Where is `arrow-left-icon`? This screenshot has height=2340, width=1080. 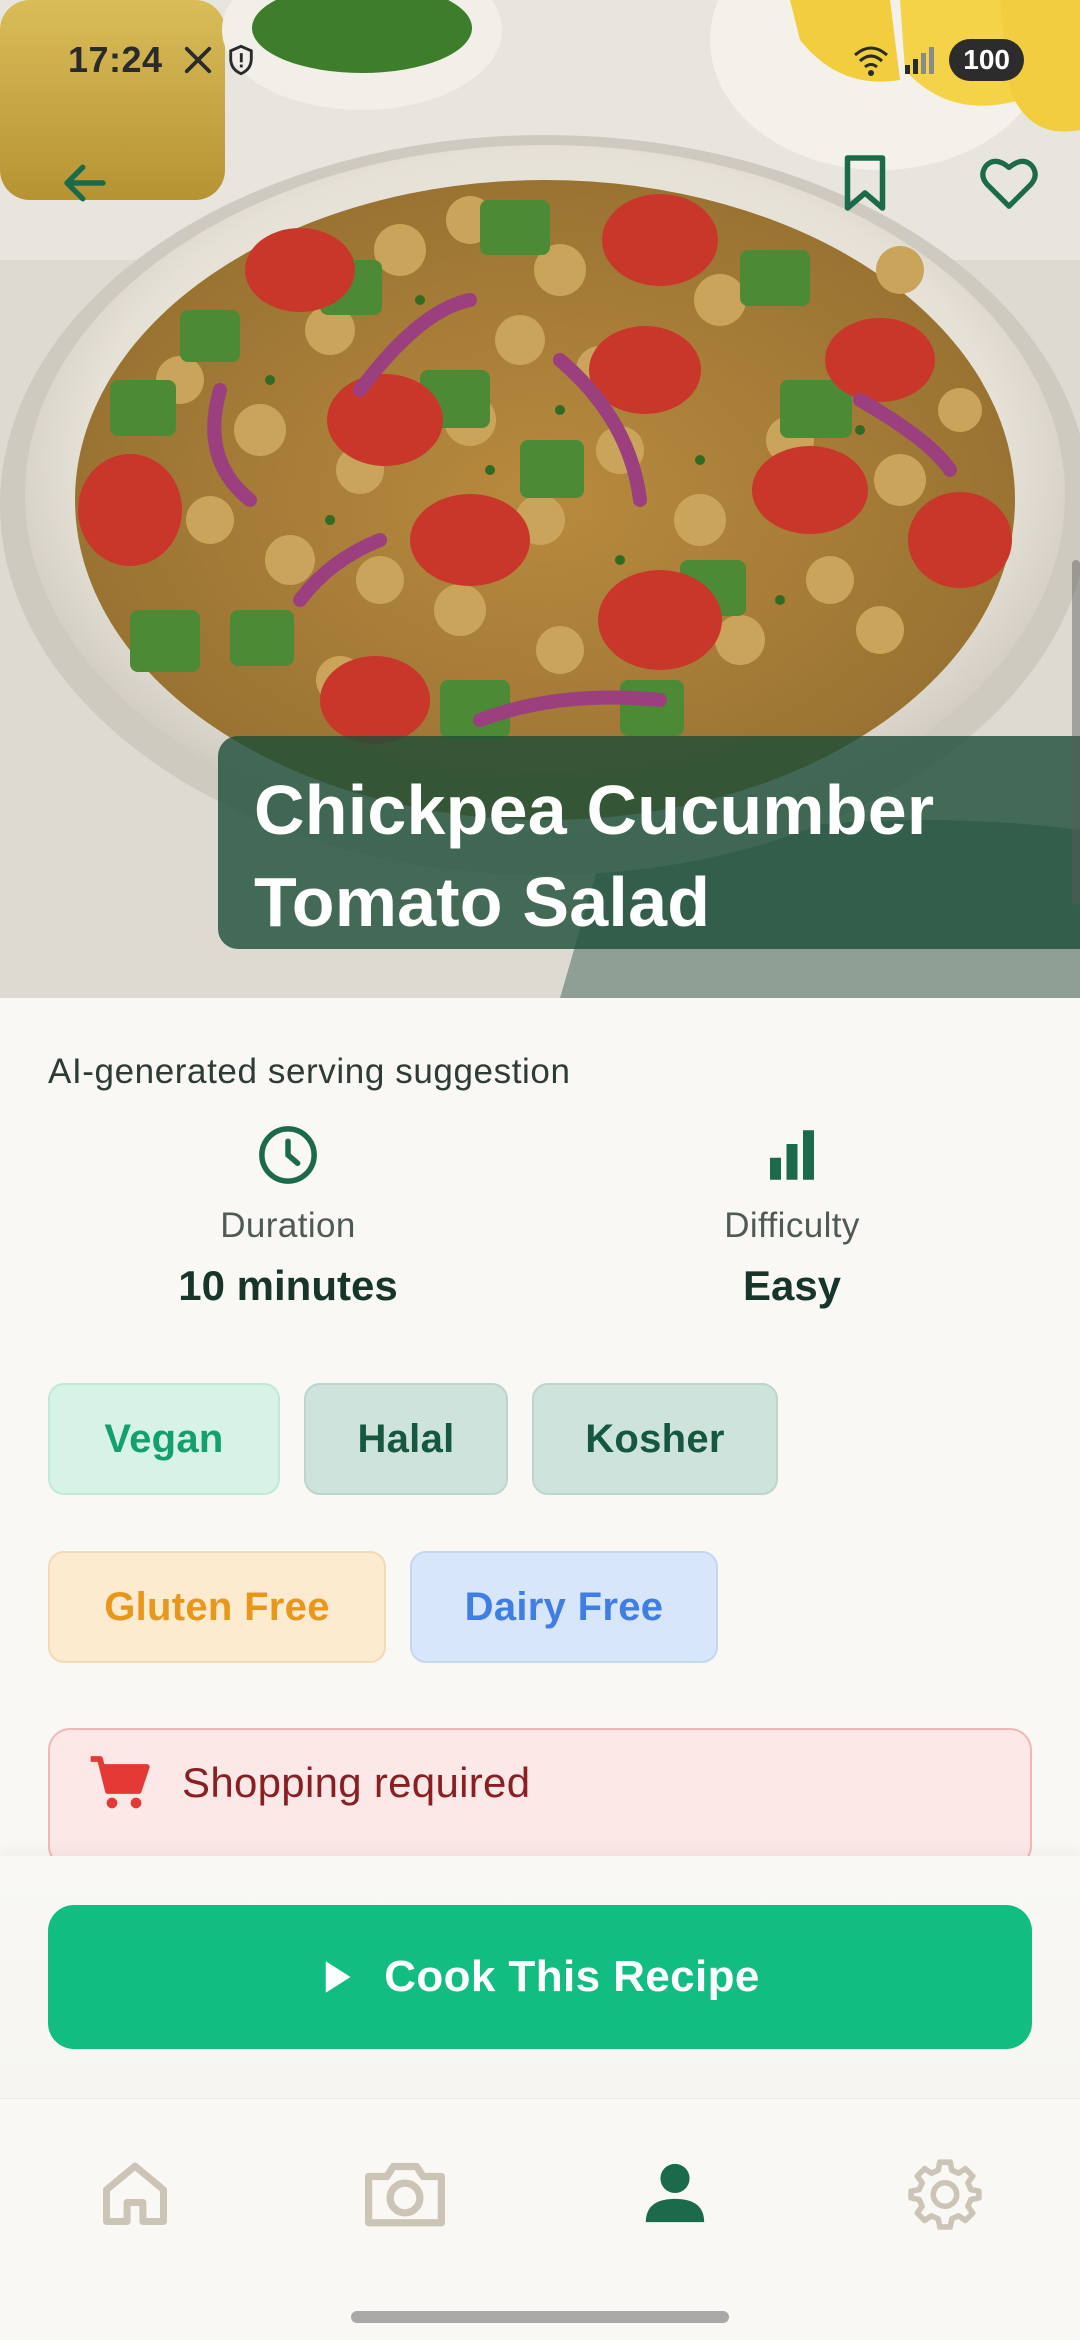 arrow-left-icon is located at coordinates (85, 183).